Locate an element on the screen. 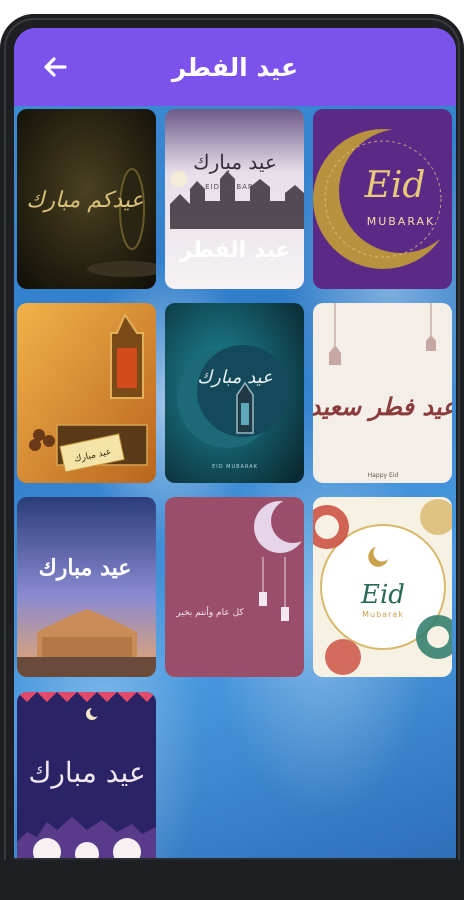 Image resolution: width=464 pixels, height=900 pixels. card-2-text-ar: عيد مبارك is located at coordinates (235, 162).